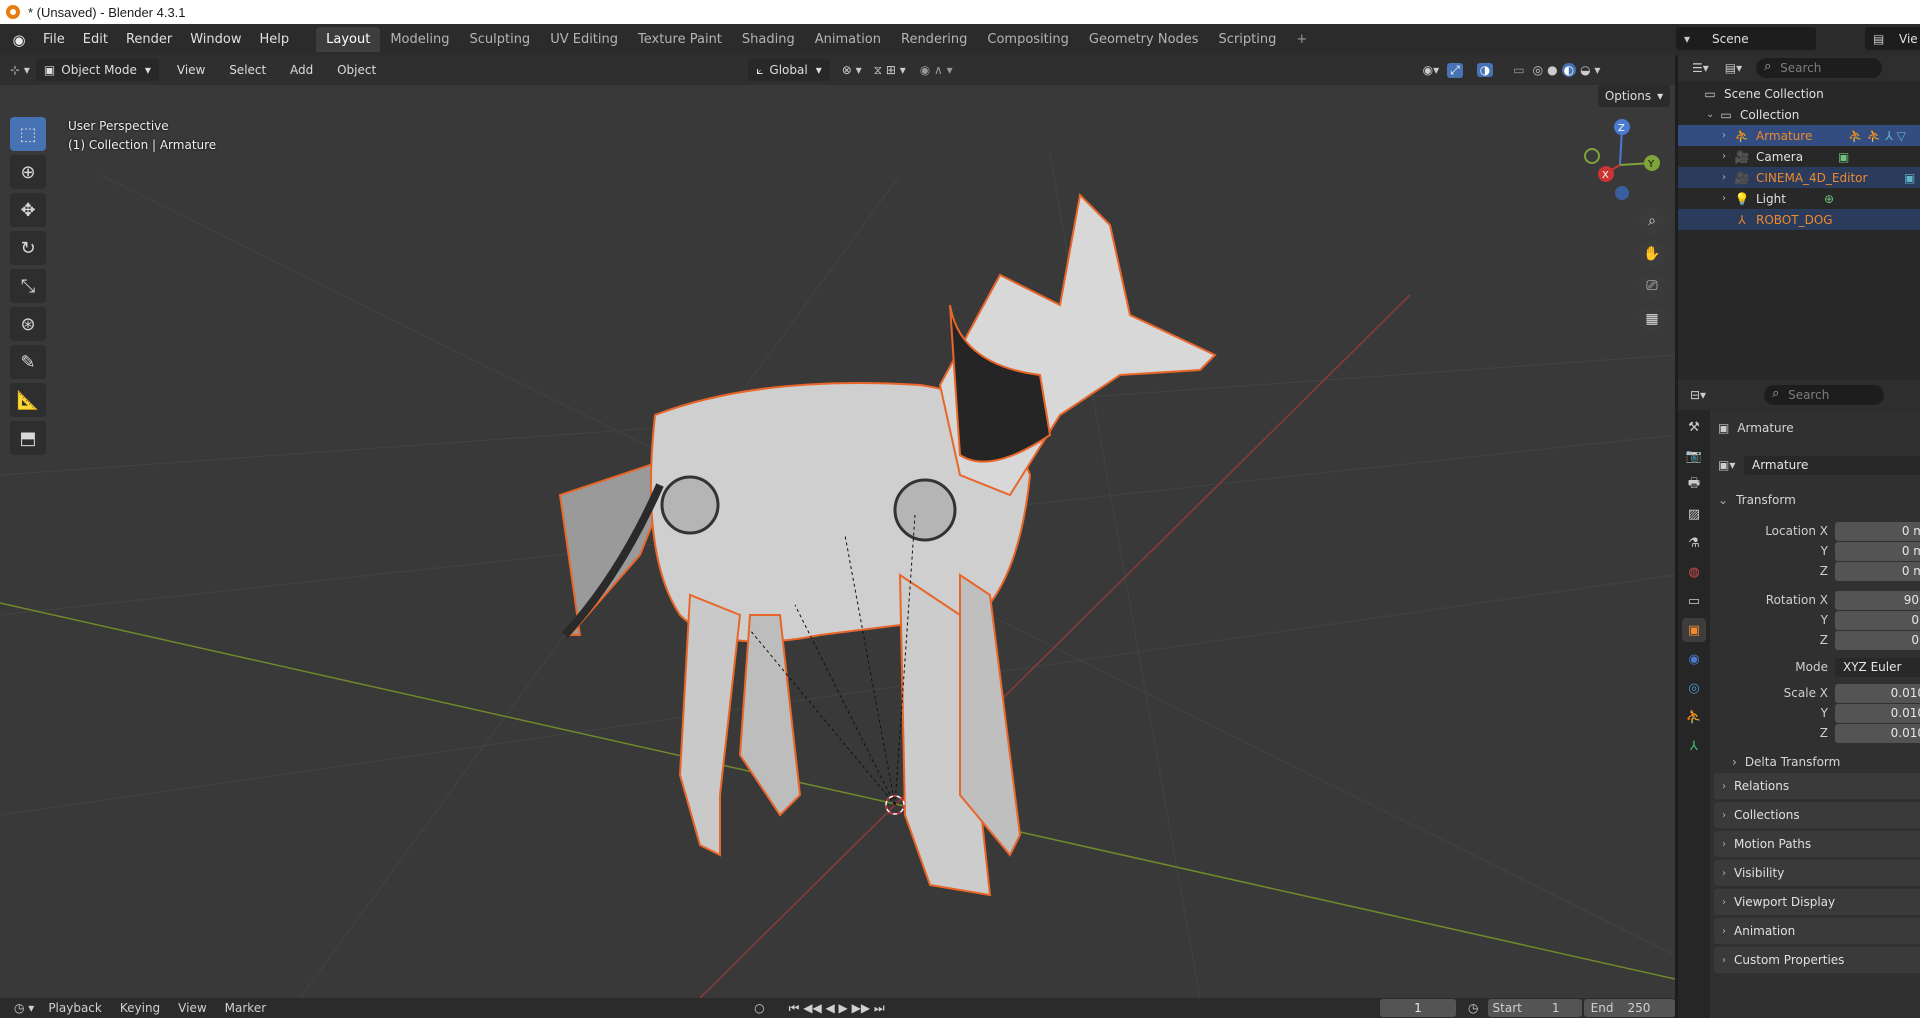 The image size is (1920, 1018). Describe the element at coordinates (1817, 786) in the screenshot. I see `section-relations: › Relations` at that location.